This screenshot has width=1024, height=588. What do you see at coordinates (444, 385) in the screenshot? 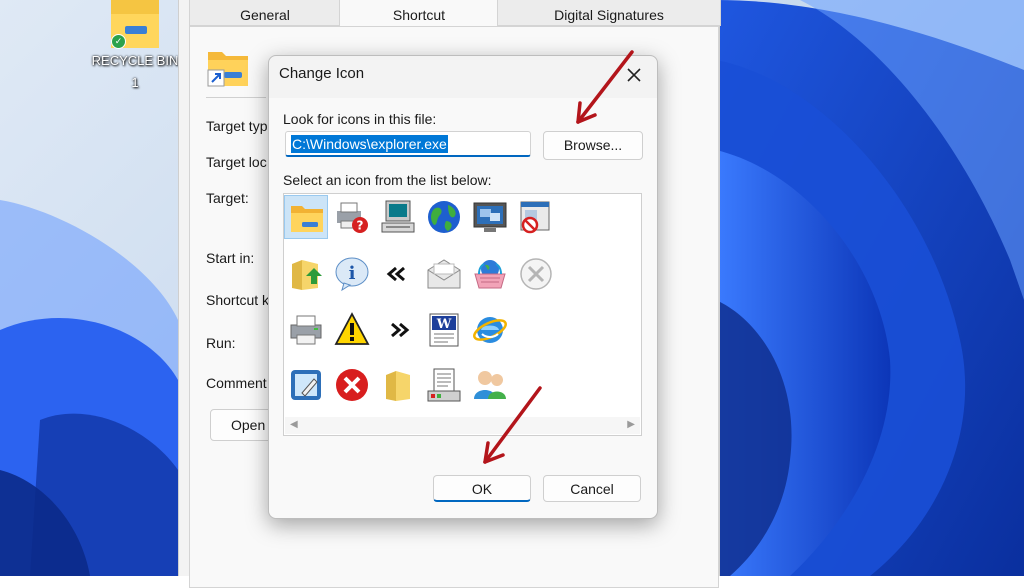
I see `document-list-icon` at bounding box center [444, 385].